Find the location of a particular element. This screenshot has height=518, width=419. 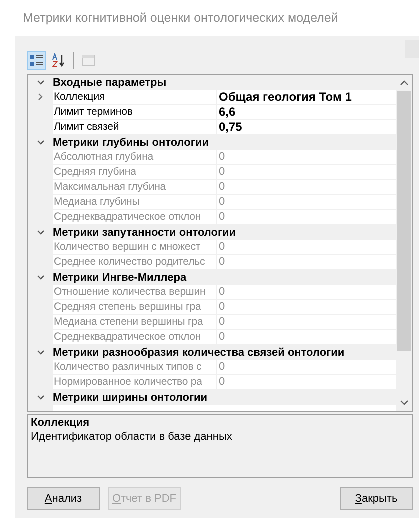

description-title: Коллекция is located at coordinates (61, 423).